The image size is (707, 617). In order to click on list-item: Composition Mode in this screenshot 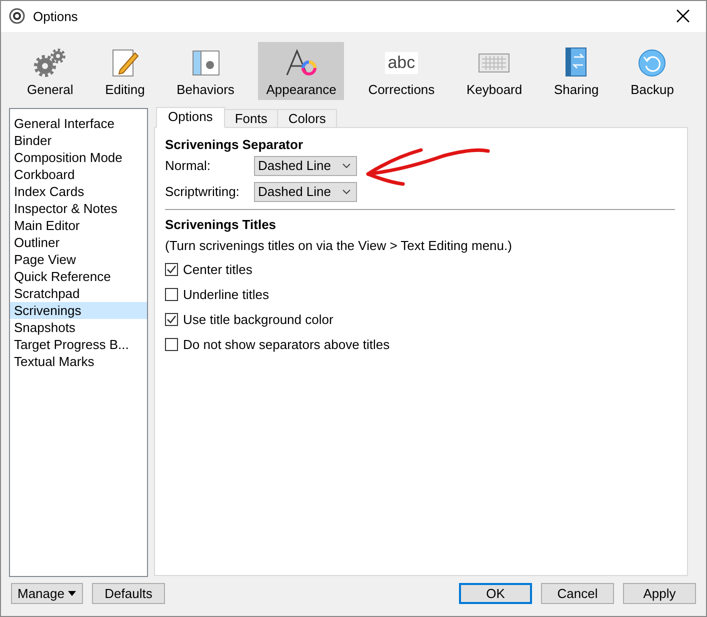, I will do `click(78, 157)`.